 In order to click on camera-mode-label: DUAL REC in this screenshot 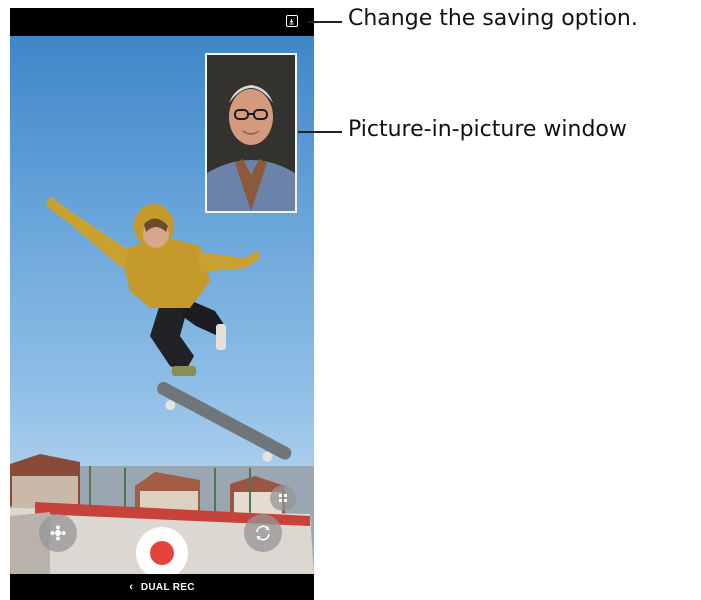, I will do `click(168, 587)`.